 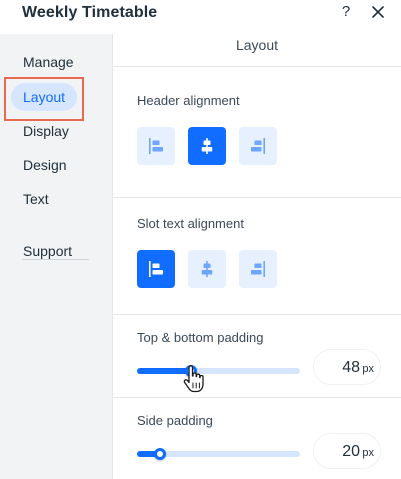 What do you see at coordinates (44, 99) in the screenshot?
I see `highlight-box` at bounding box center [44, 99].